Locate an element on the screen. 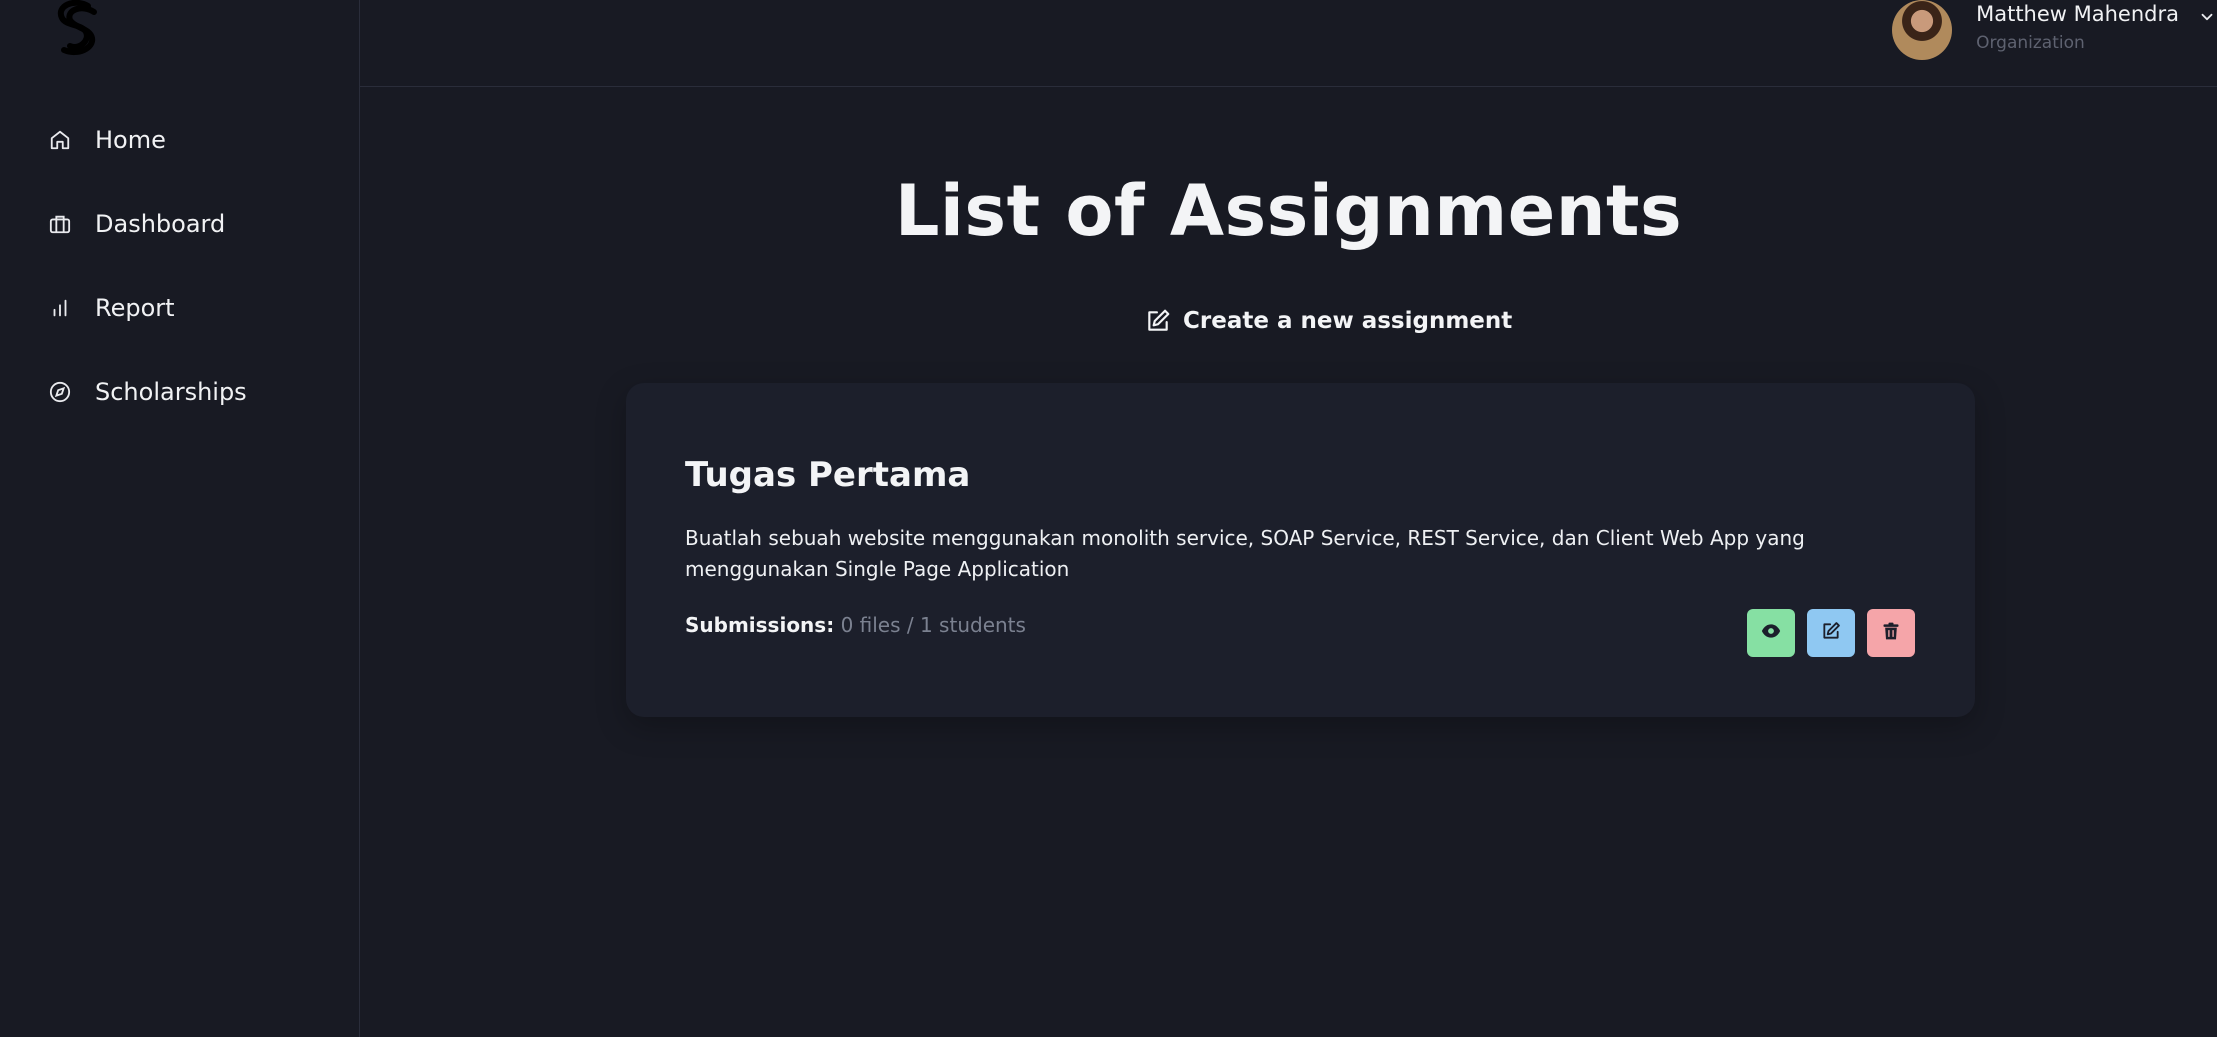 The height and width of the screenshot is (1037, 2217). bar-chart-icon is located at coordinates (60, 308).